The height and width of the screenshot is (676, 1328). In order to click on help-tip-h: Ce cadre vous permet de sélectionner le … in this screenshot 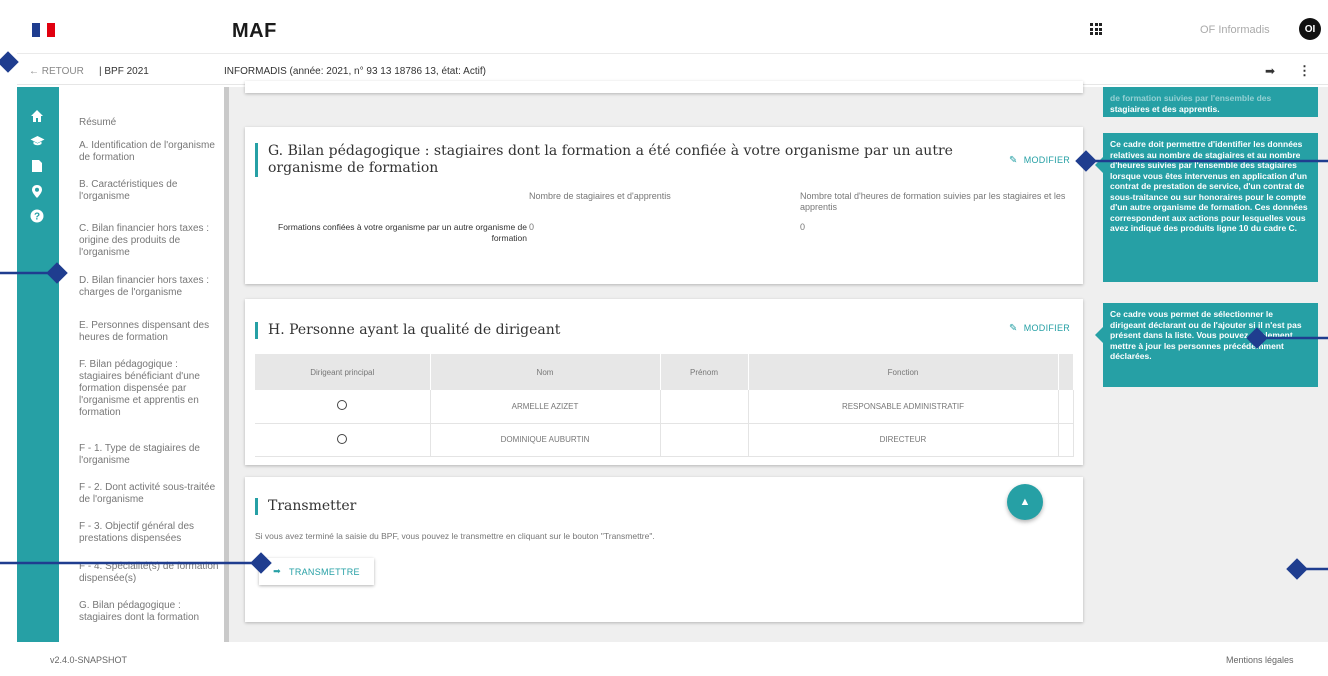, I will do `click(1206, 345)`.